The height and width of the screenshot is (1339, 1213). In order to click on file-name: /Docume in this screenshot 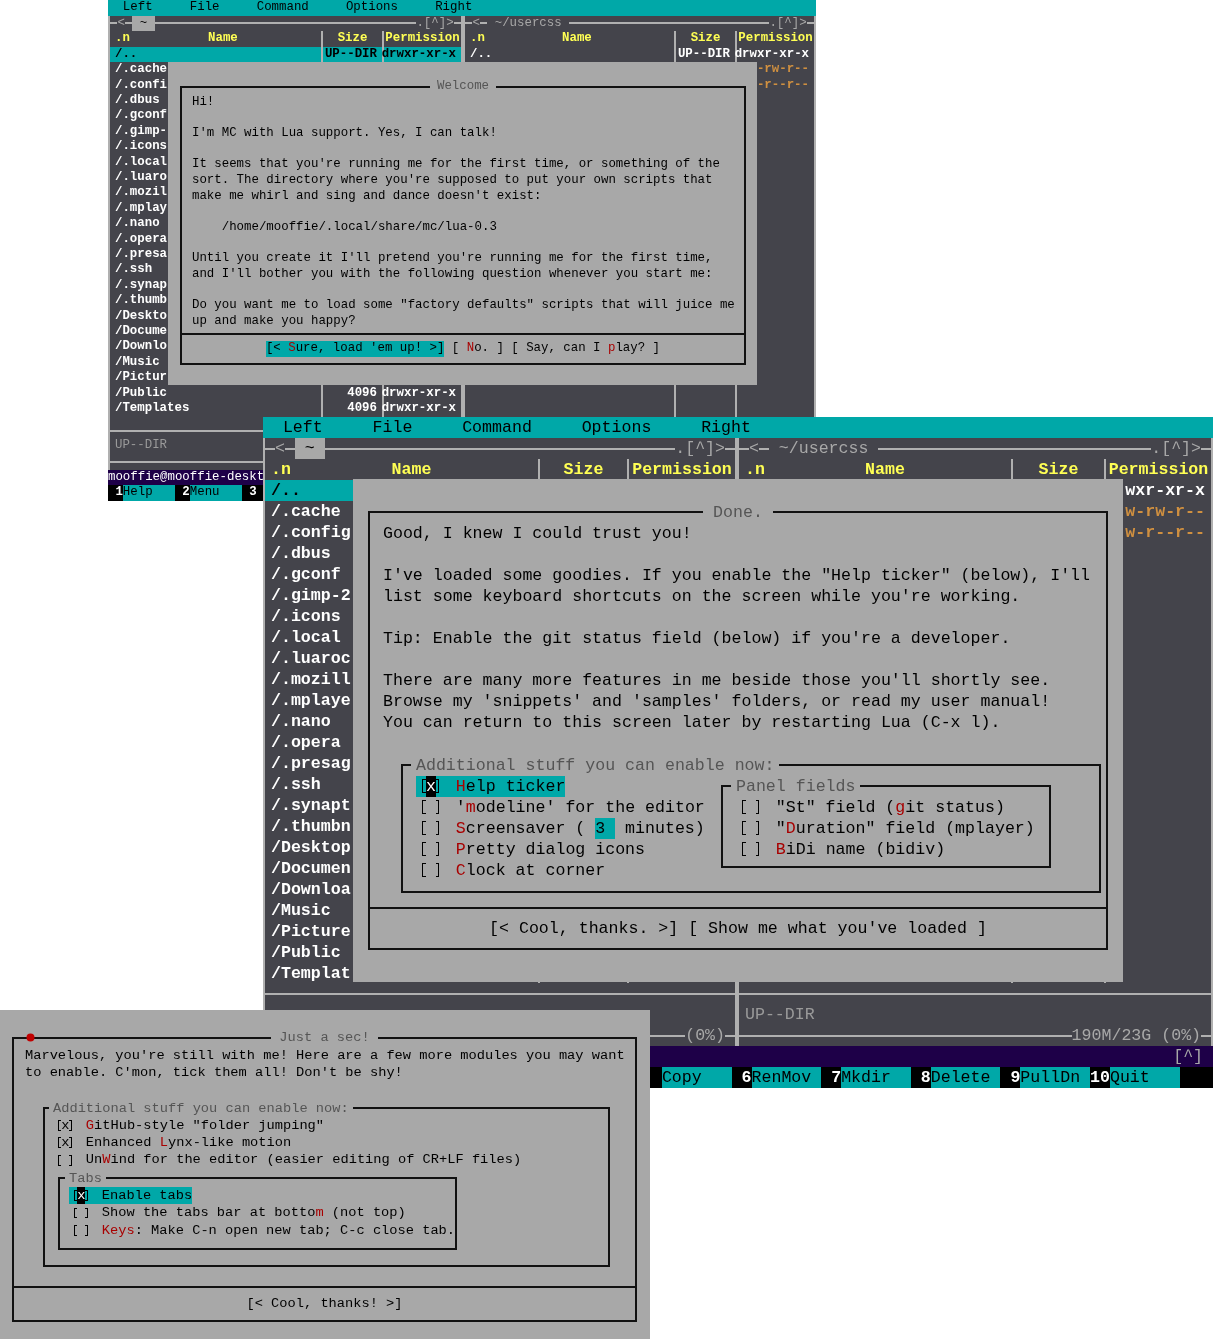, I will do `click(141, 331)`.